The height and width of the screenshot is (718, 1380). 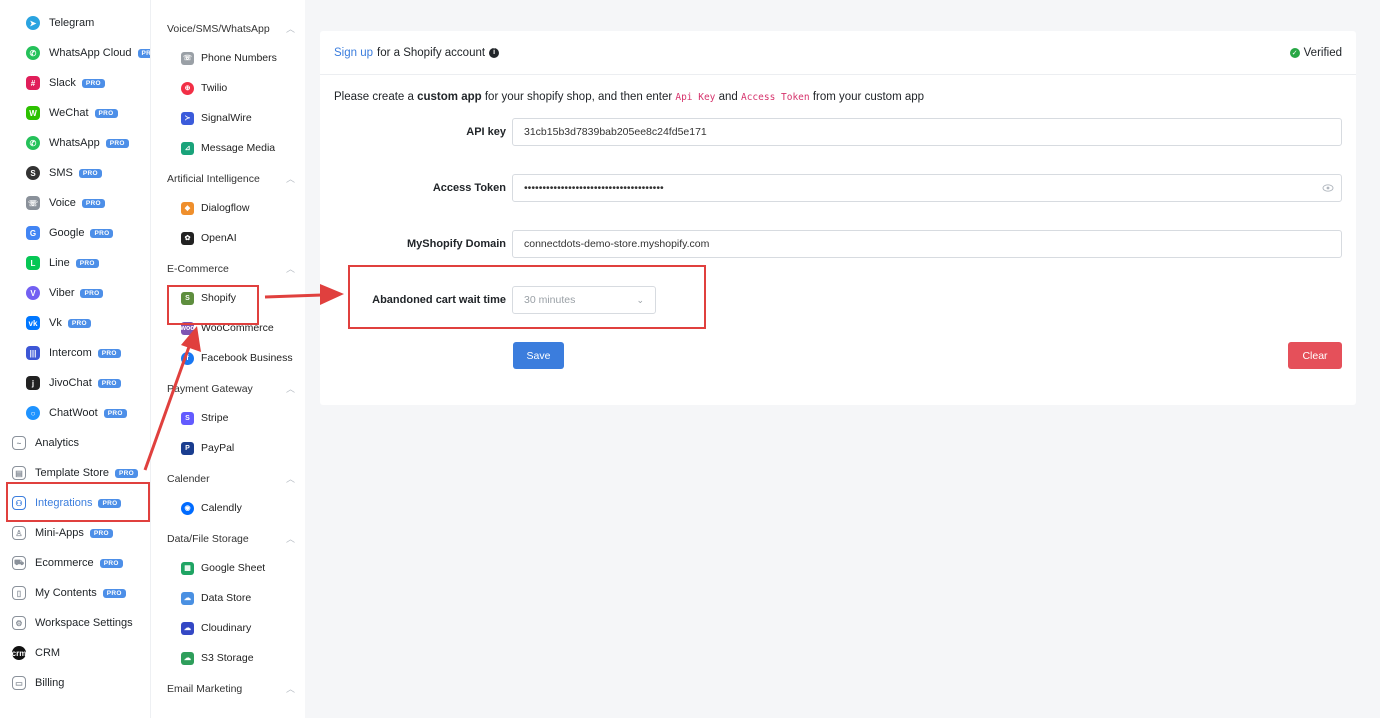 I want to click on sidebar-item-my-contents: ▯ My Contents PRO, so click(x=75, y=593).